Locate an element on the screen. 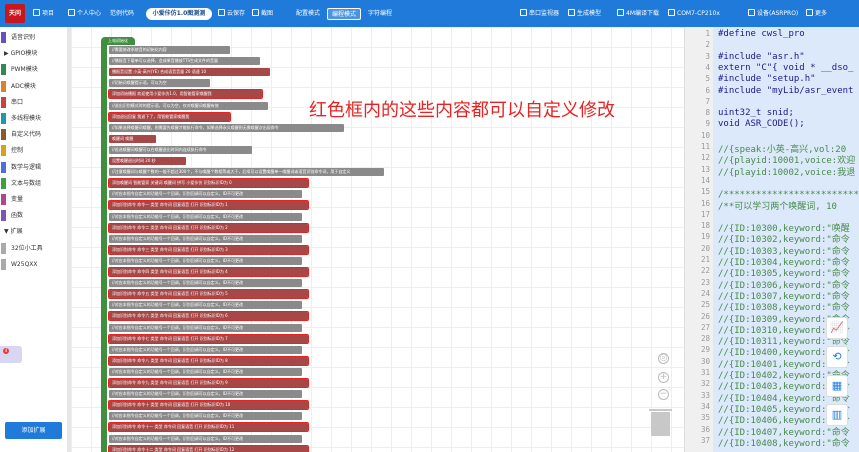 The height and width of the screenshot is (452, 859). command-block: 添加识别命令 命令九 类型 命令词 回复语音 打开 识别标识ID为 9 is located at coordinates (208, 383).